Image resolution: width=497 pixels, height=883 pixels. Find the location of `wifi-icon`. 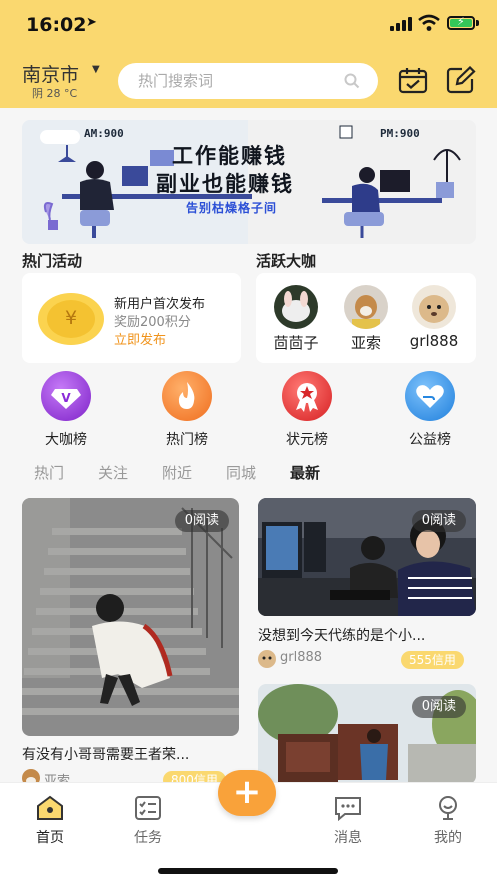

wifi-icon is located at coordinates (429, 22).